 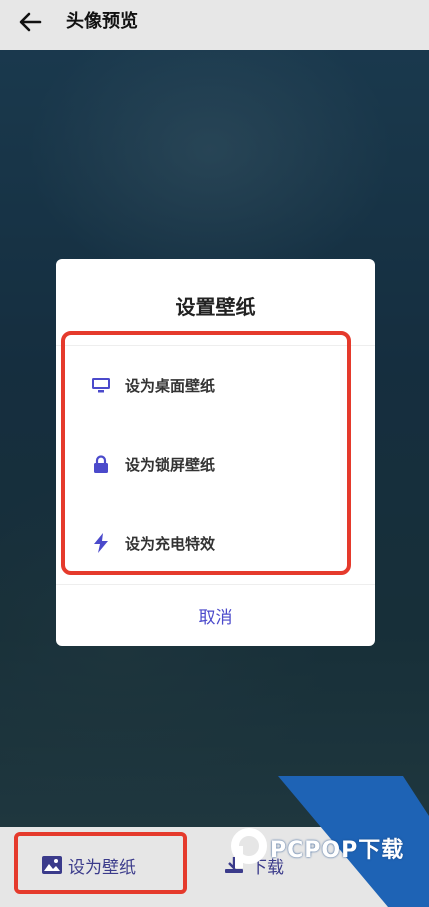 What do you see at coordinates (215, 307) in the screenshot?
I see `dialog-title: 设置壁纸` at bounding box center [215, 307].